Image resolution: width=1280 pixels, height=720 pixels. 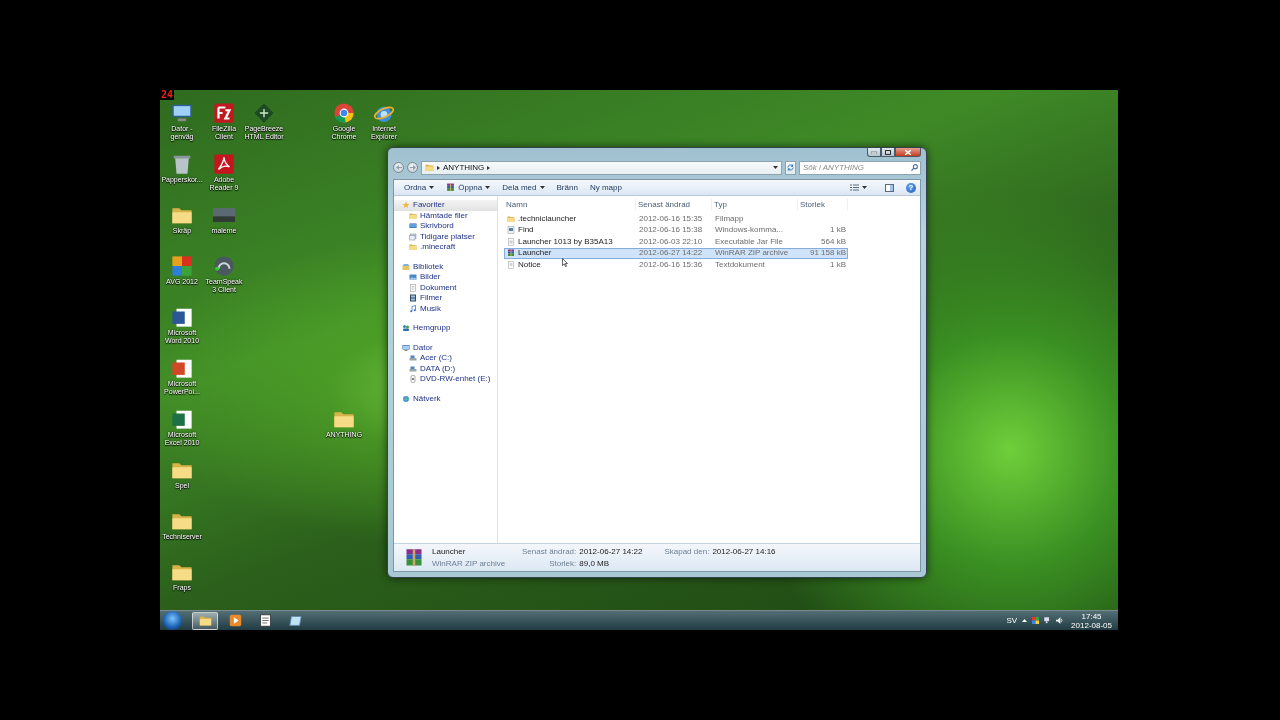 What do you see at coordinates (406, 266) in the screenshot?
I see `library-icon` at bounding box center [406, 266].